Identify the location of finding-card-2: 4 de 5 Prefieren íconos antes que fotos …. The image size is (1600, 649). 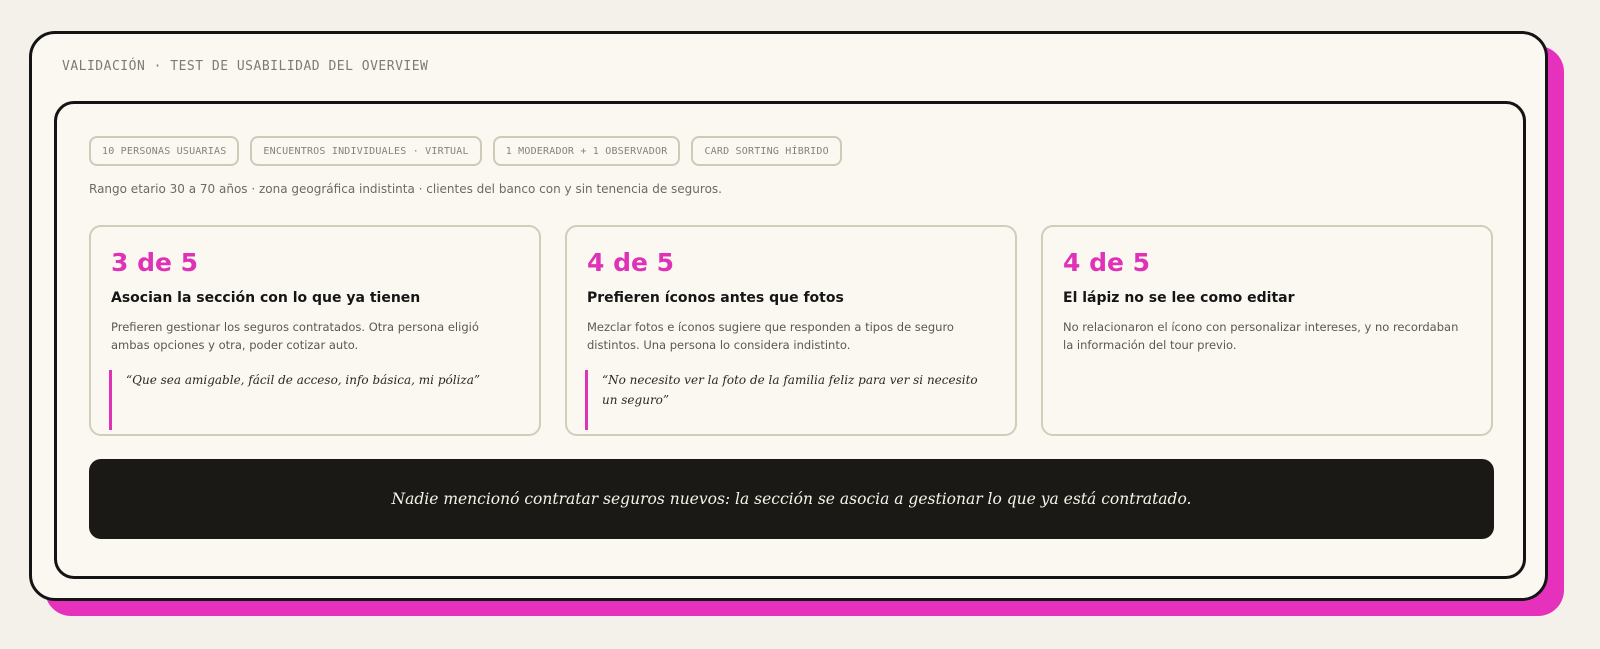
(791, 330).